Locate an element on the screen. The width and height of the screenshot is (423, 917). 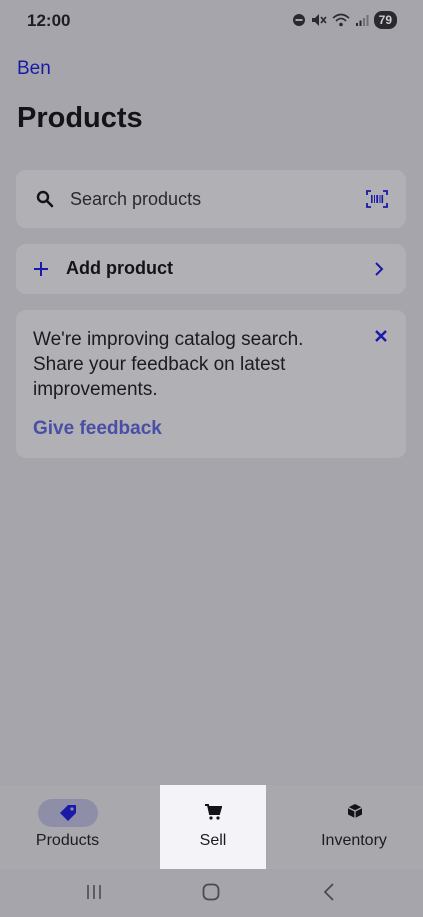
mute-icon is located at coordinates (319, 20).